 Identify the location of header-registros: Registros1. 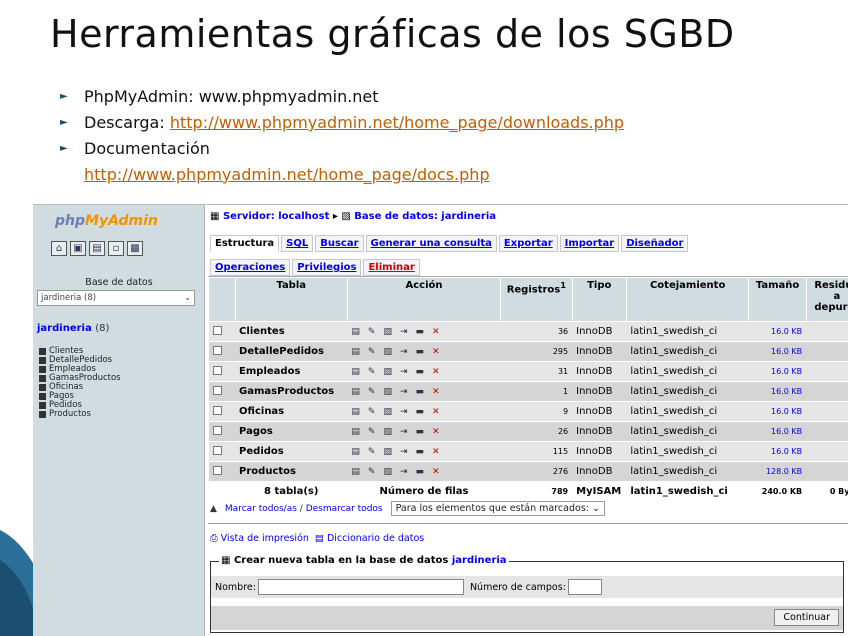
(536, 299).